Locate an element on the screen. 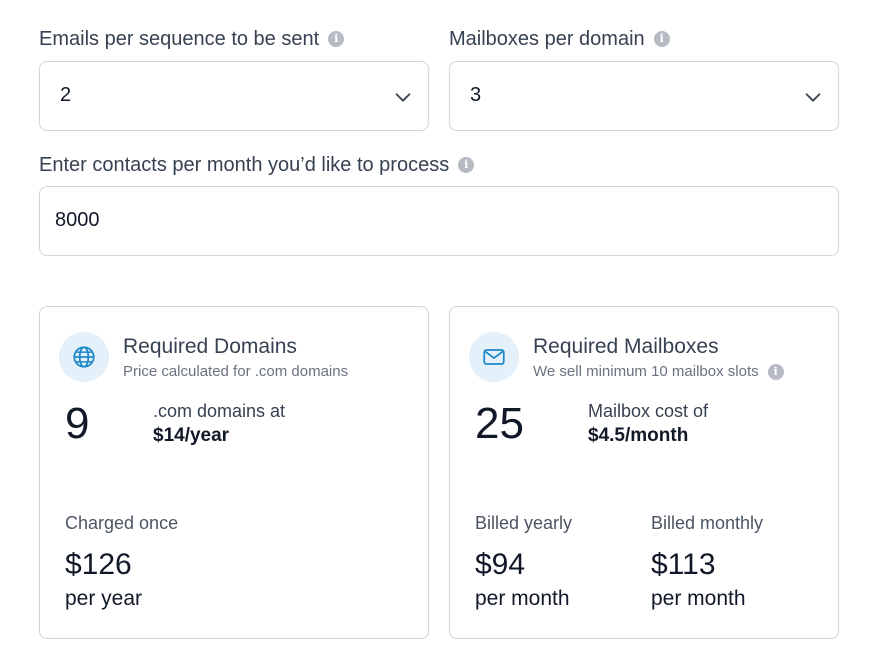 This screenshot has width=875, height=669. required-mailboxes-subtitle: We sell minimum 10 mailbox slots i is located at coordinates (658, 371).